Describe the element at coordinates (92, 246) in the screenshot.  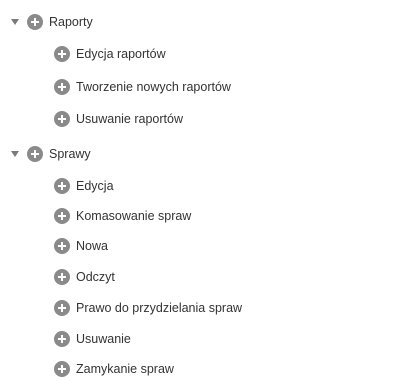
I see `tree-leaf-label: Nowa` at that location.